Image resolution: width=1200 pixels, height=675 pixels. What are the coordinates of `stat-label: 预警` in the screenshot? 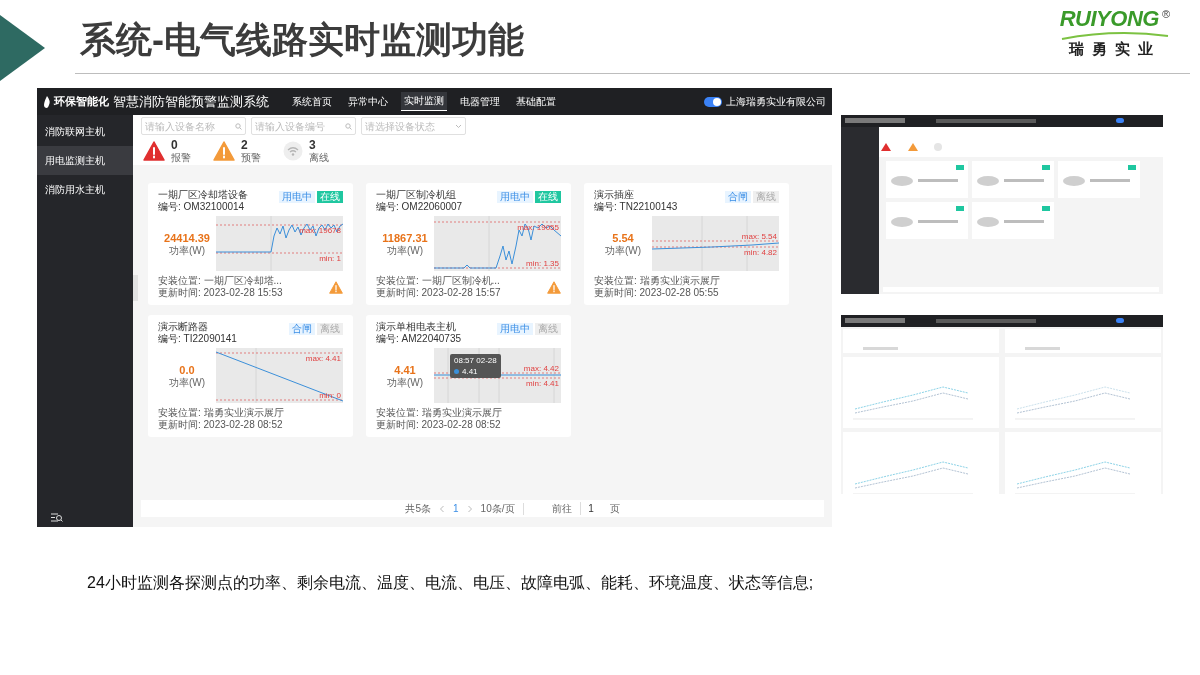 It's located at (251, 157).